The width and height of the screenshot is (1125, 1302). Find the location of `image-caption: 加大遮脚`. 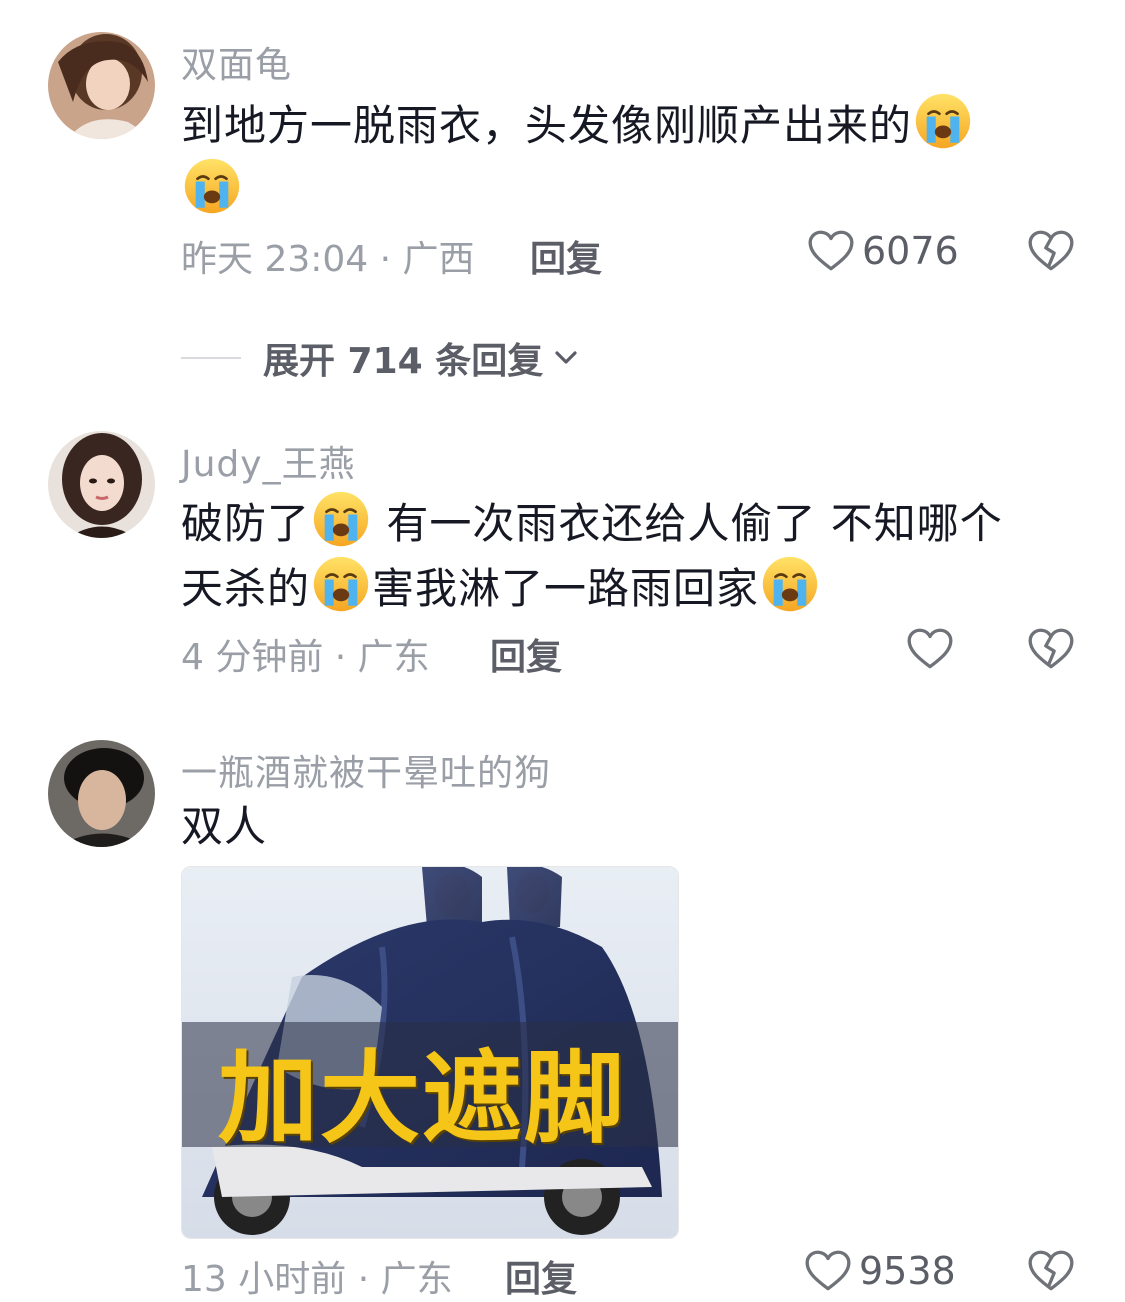

image-caption: 加大遮脚 is located at coordinates (422, 1098).